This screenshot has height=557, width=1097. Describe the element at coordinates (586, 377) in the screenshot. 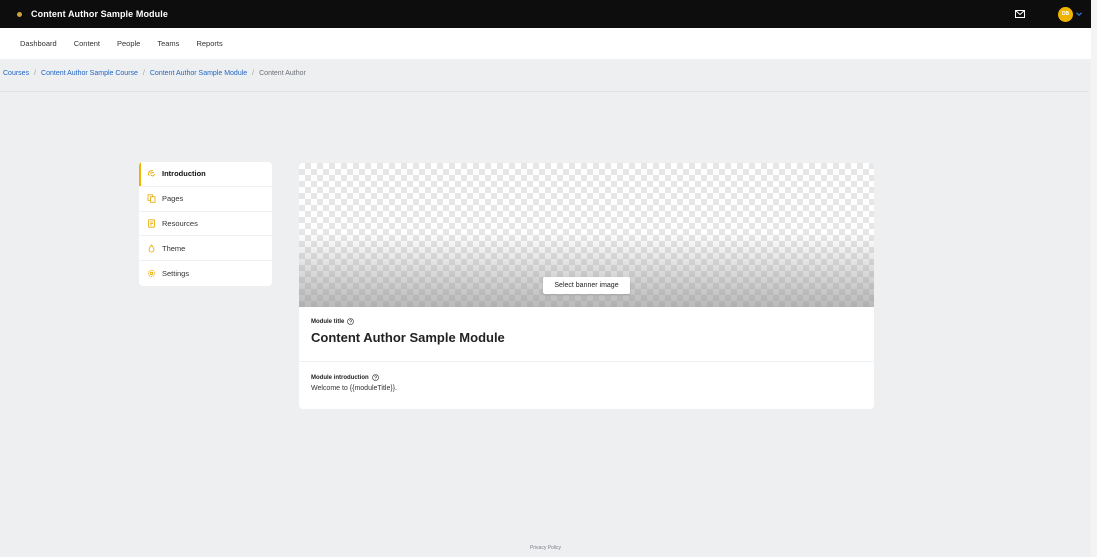

I see `module-intro-label: Module introduction` at that location.